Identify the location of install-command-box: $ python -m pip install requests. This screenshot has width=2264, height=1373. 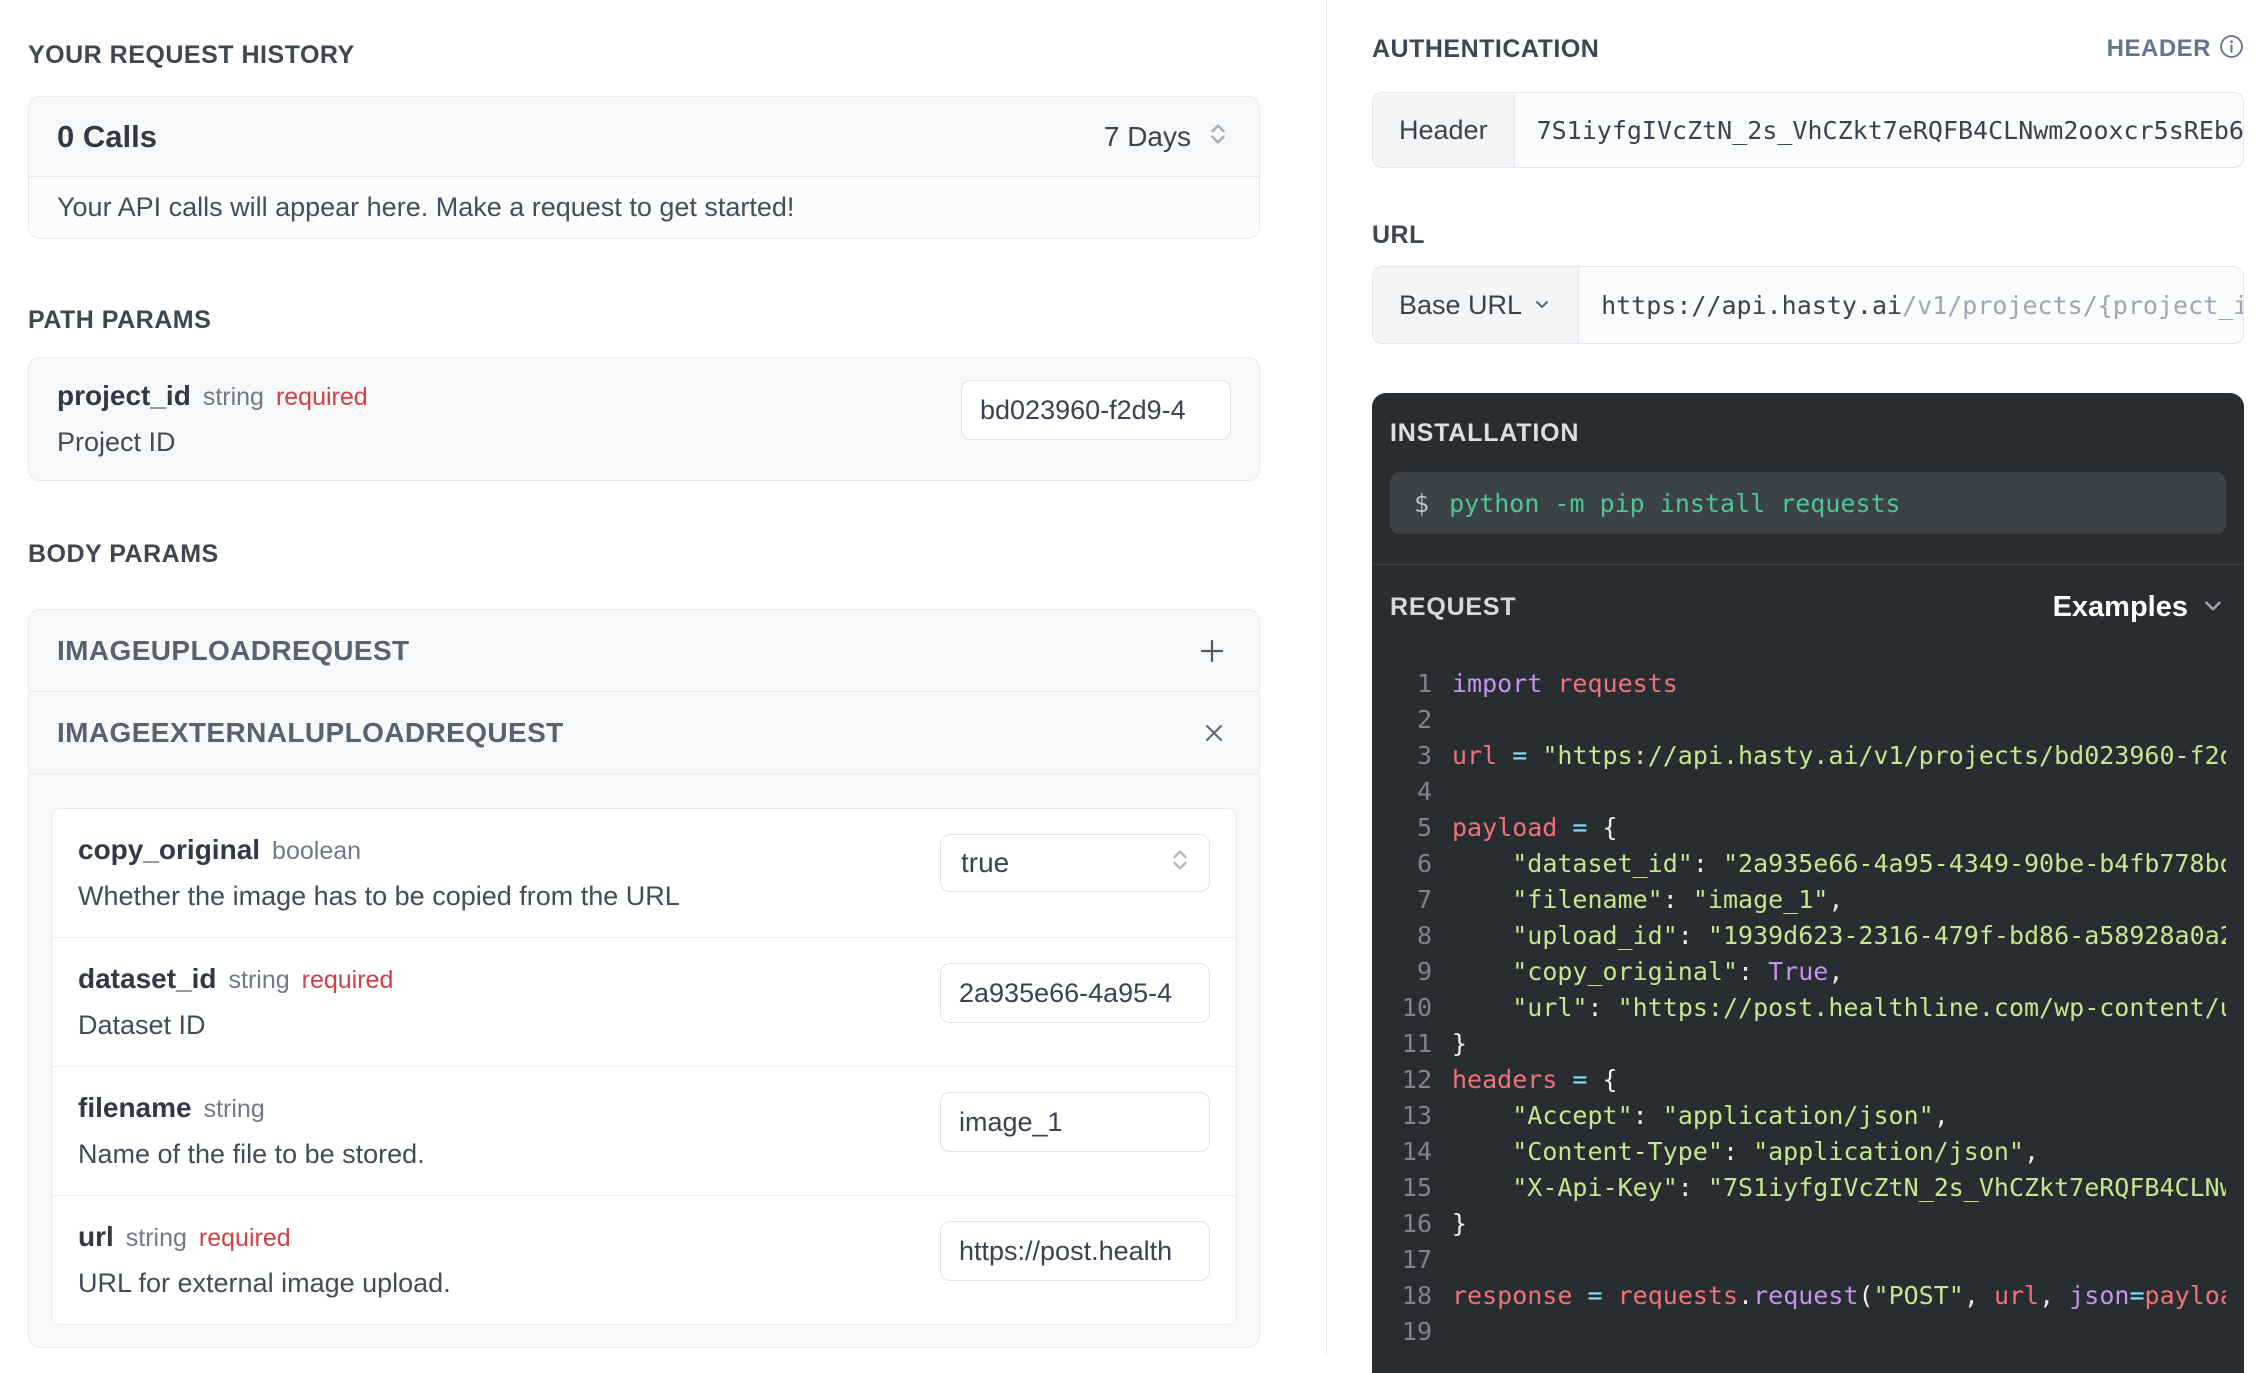
(1808, 503).